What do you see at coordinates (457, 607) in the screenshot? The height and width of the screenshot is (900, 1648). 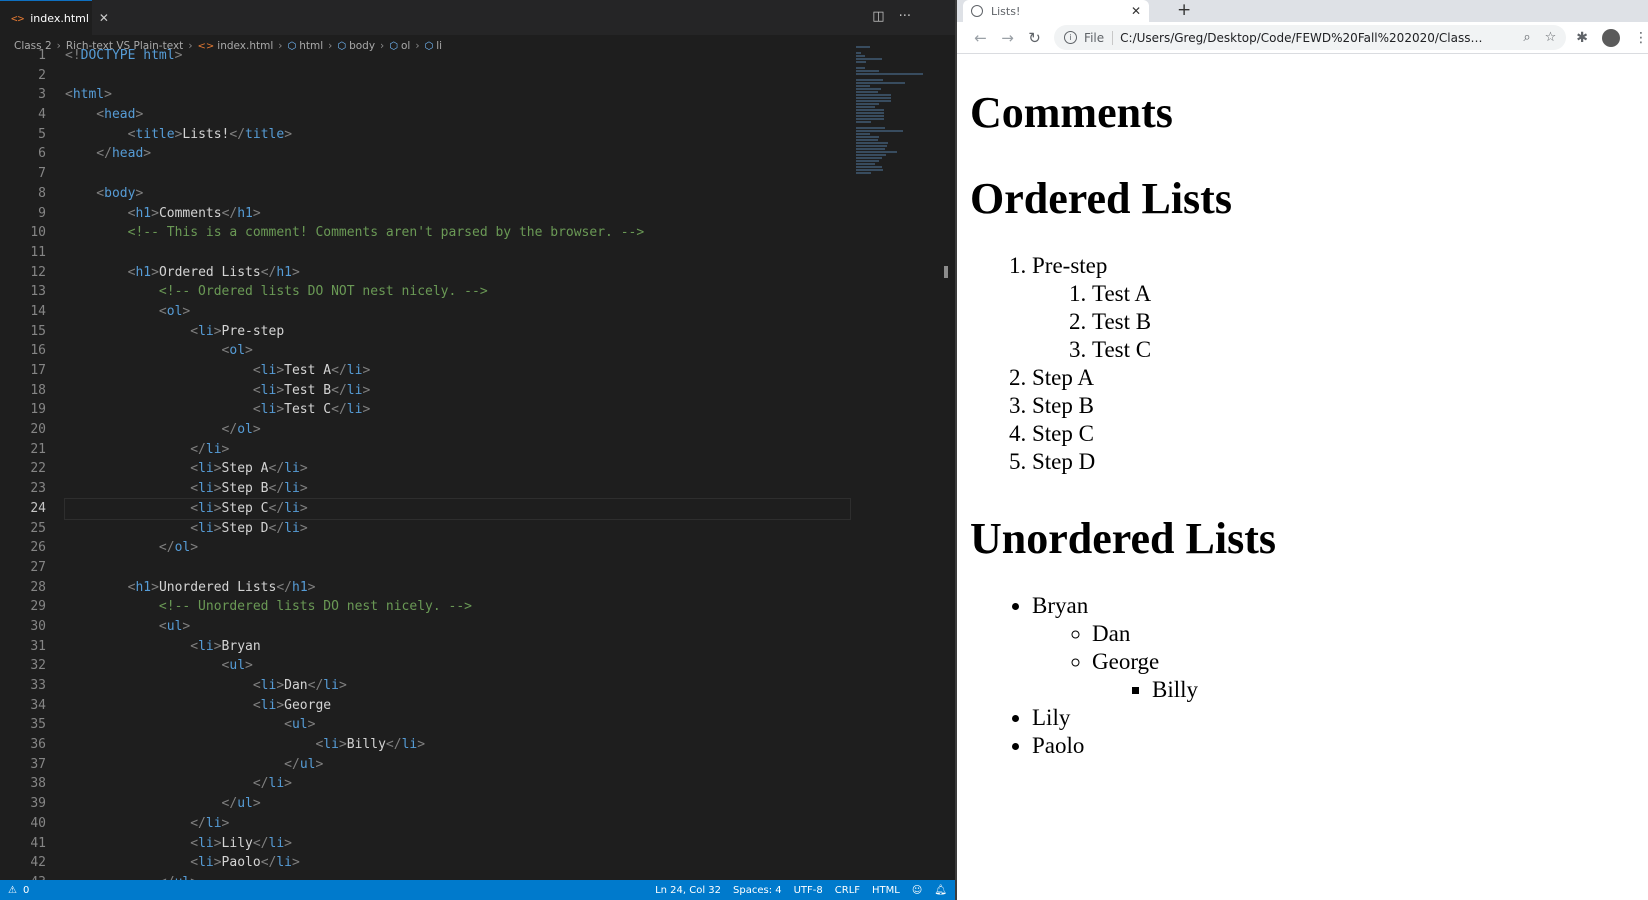 I see `code-line: <!-- Unordered lists DO nest nicely. -->` at bounding box center [457, 607].